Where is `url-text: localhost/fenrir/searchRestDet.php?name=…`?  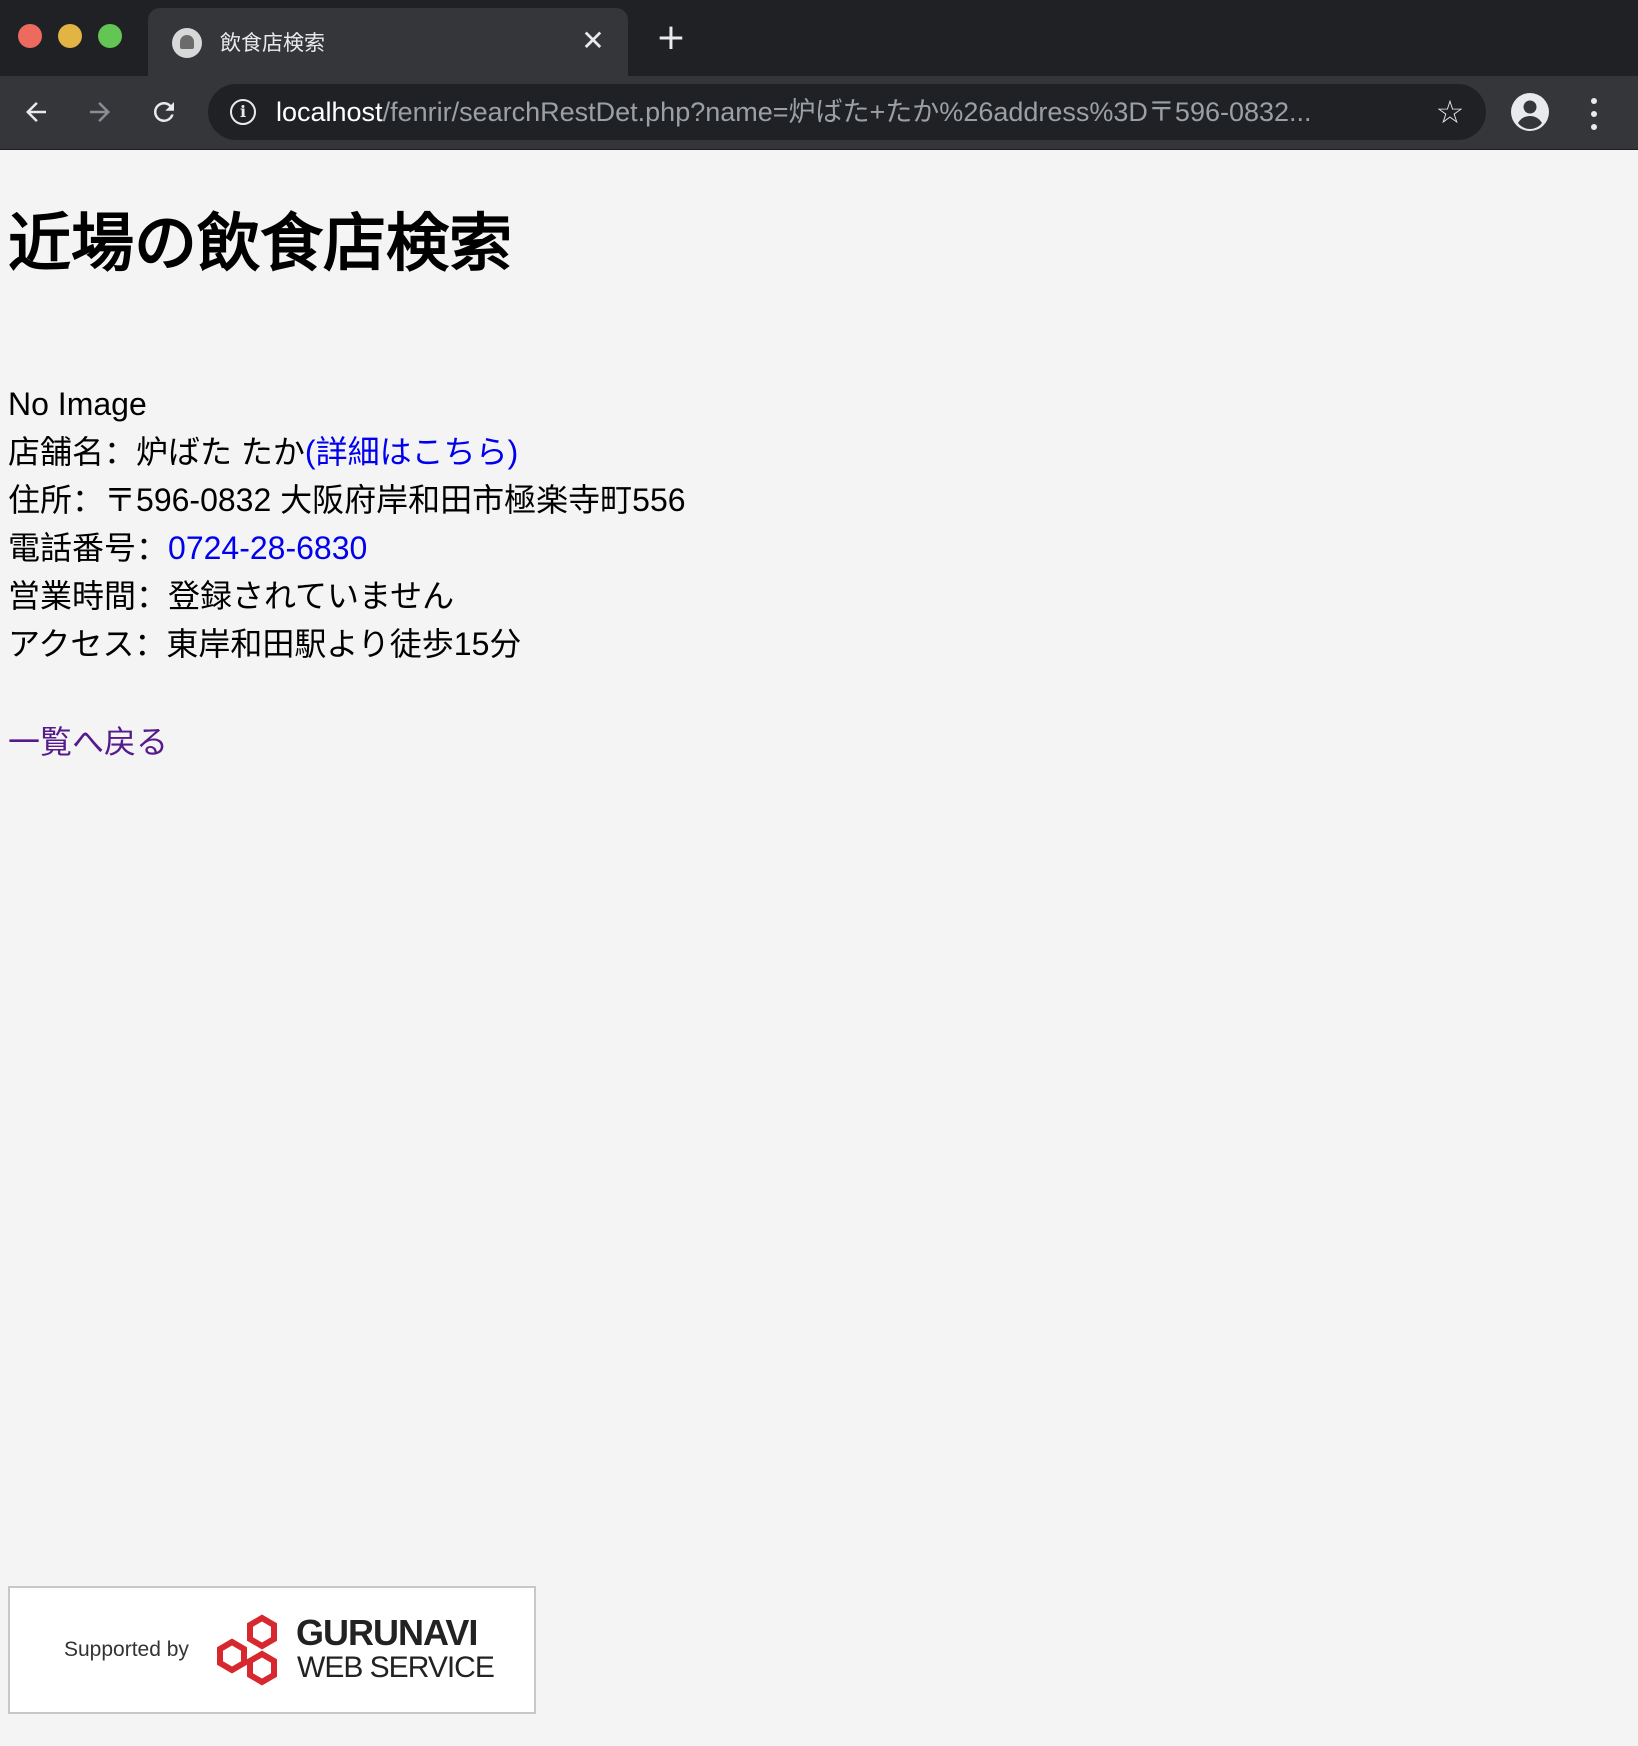 url-text: localhost/fenrir/searchRestDet.php?name=… is located at coordinates (841, 112).